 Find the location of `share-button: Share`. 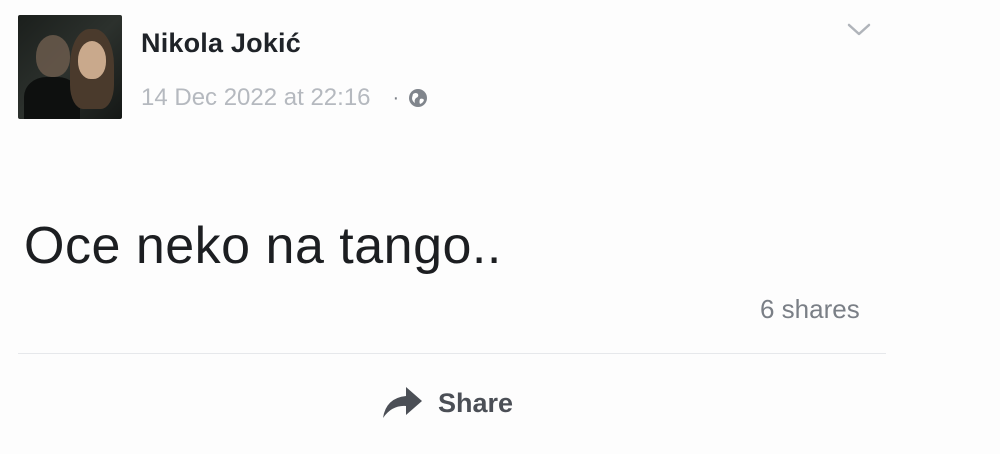

share-button: Share is located at coordinates (446, 403).